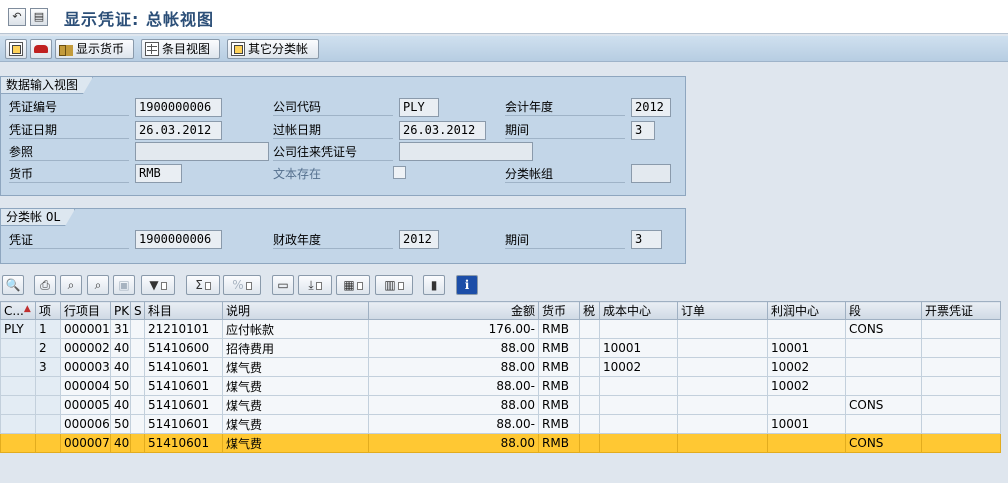  I want to click on table-row: 000004 50 51410601 煤气费 88.00- RMB 10002, so click(500, 386).